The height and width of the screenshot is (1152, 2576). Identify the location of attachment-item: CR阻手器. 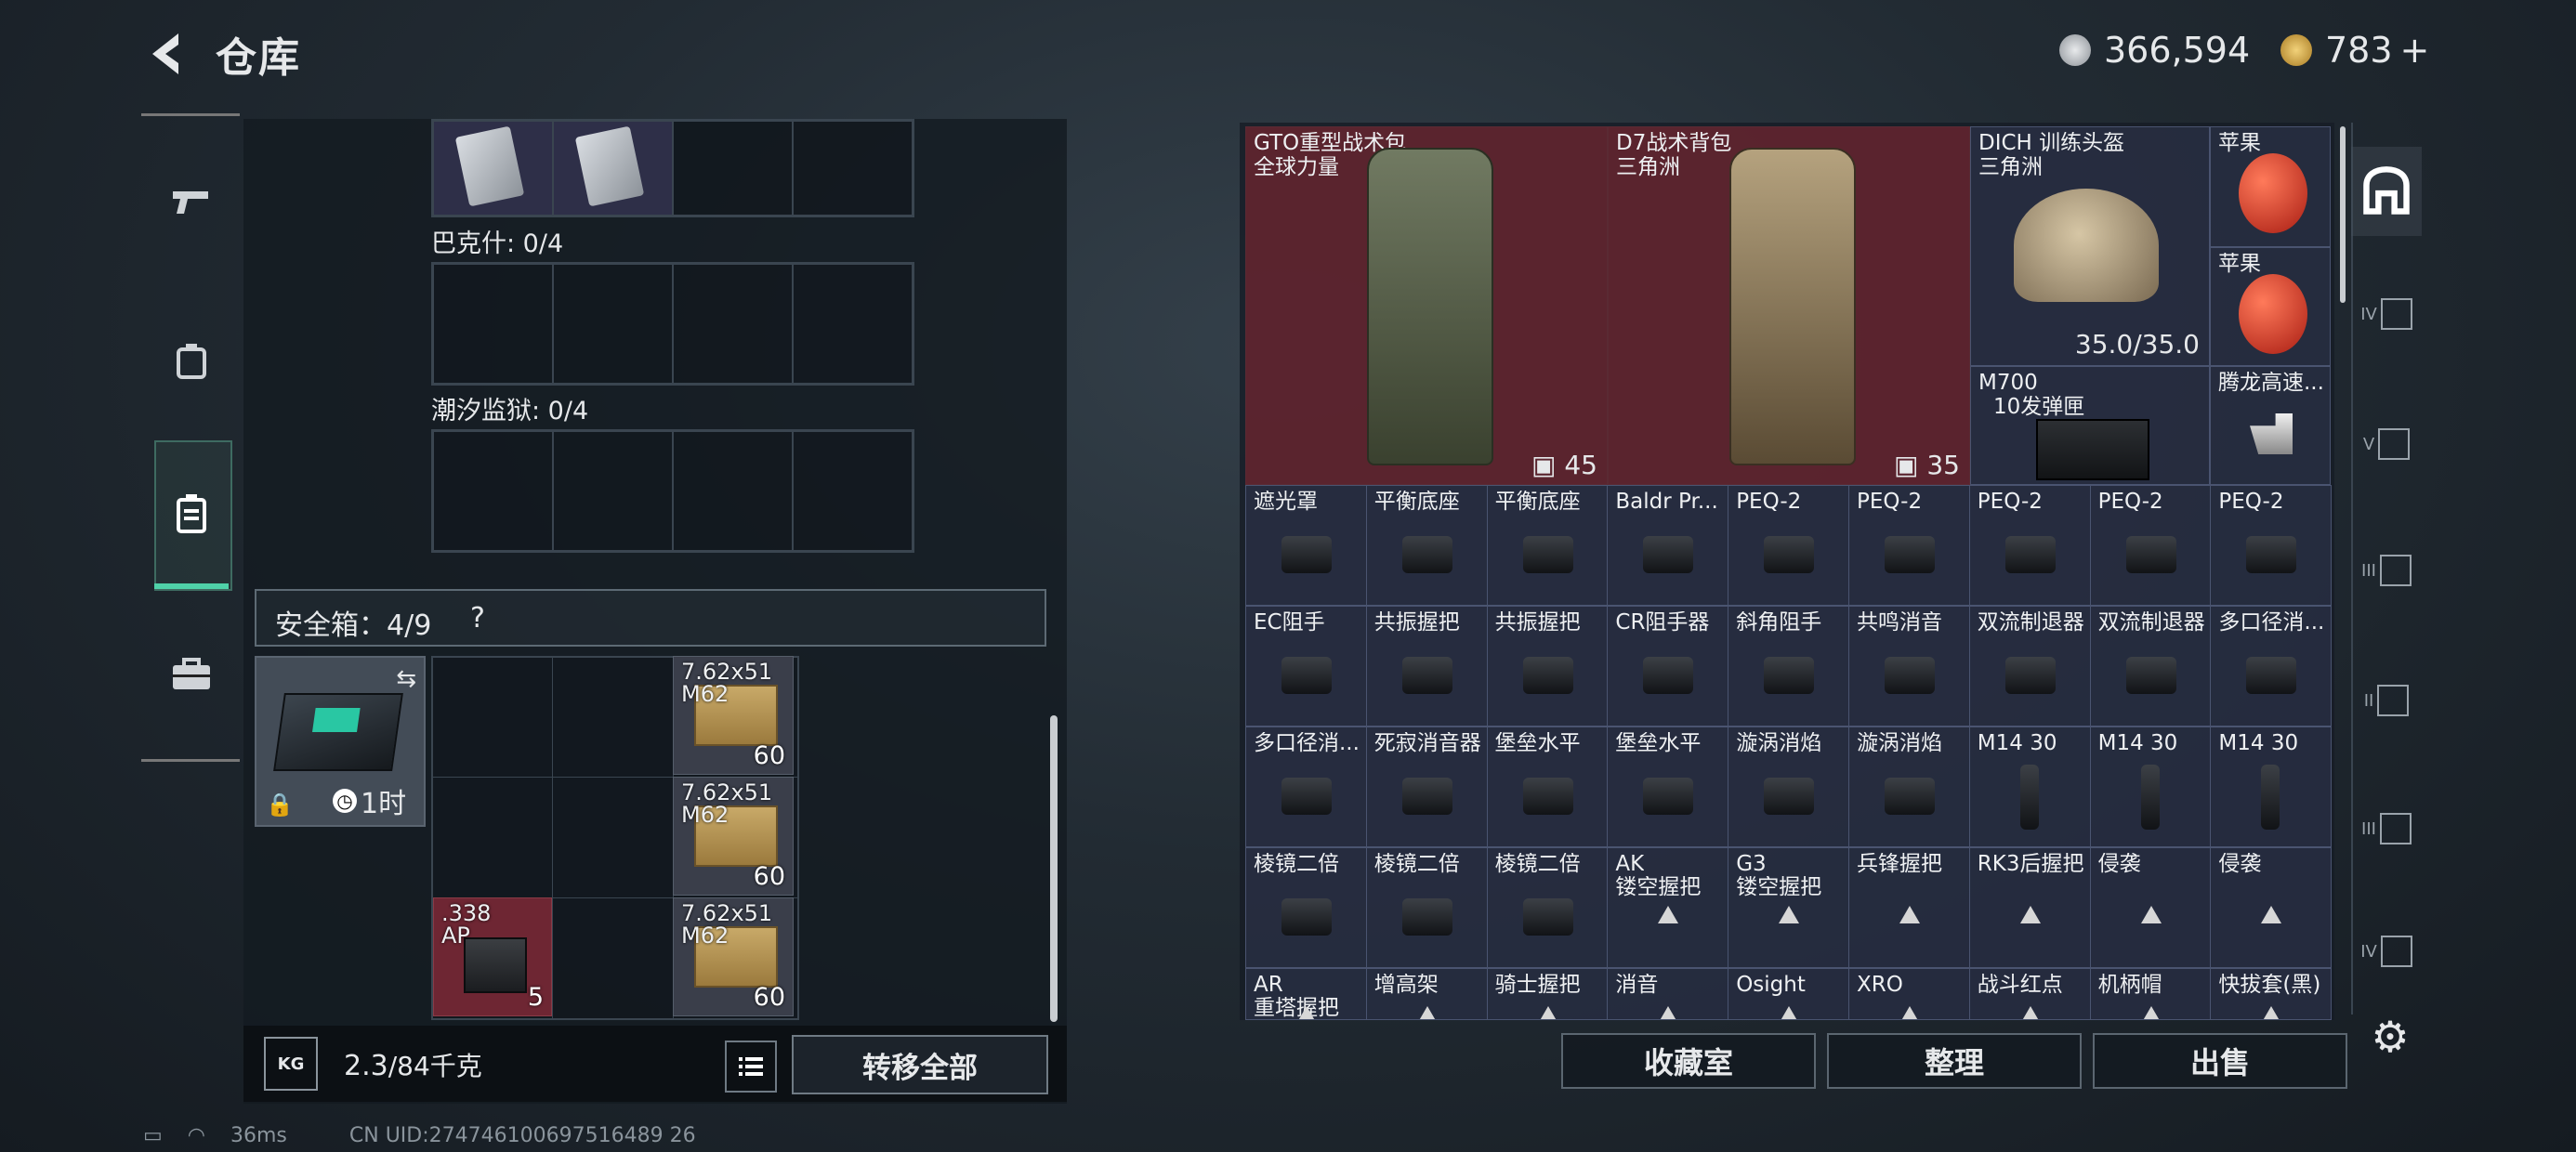
(1668, 666).